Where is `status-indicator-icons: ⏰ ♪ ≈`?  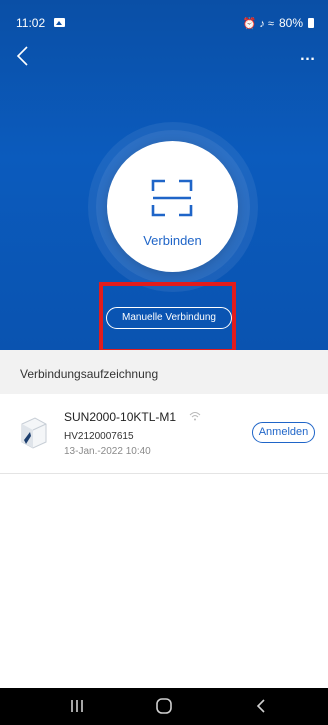 status-indicator-icons: ⏰ ♪ ≈ is located at coordinates (258, 23).